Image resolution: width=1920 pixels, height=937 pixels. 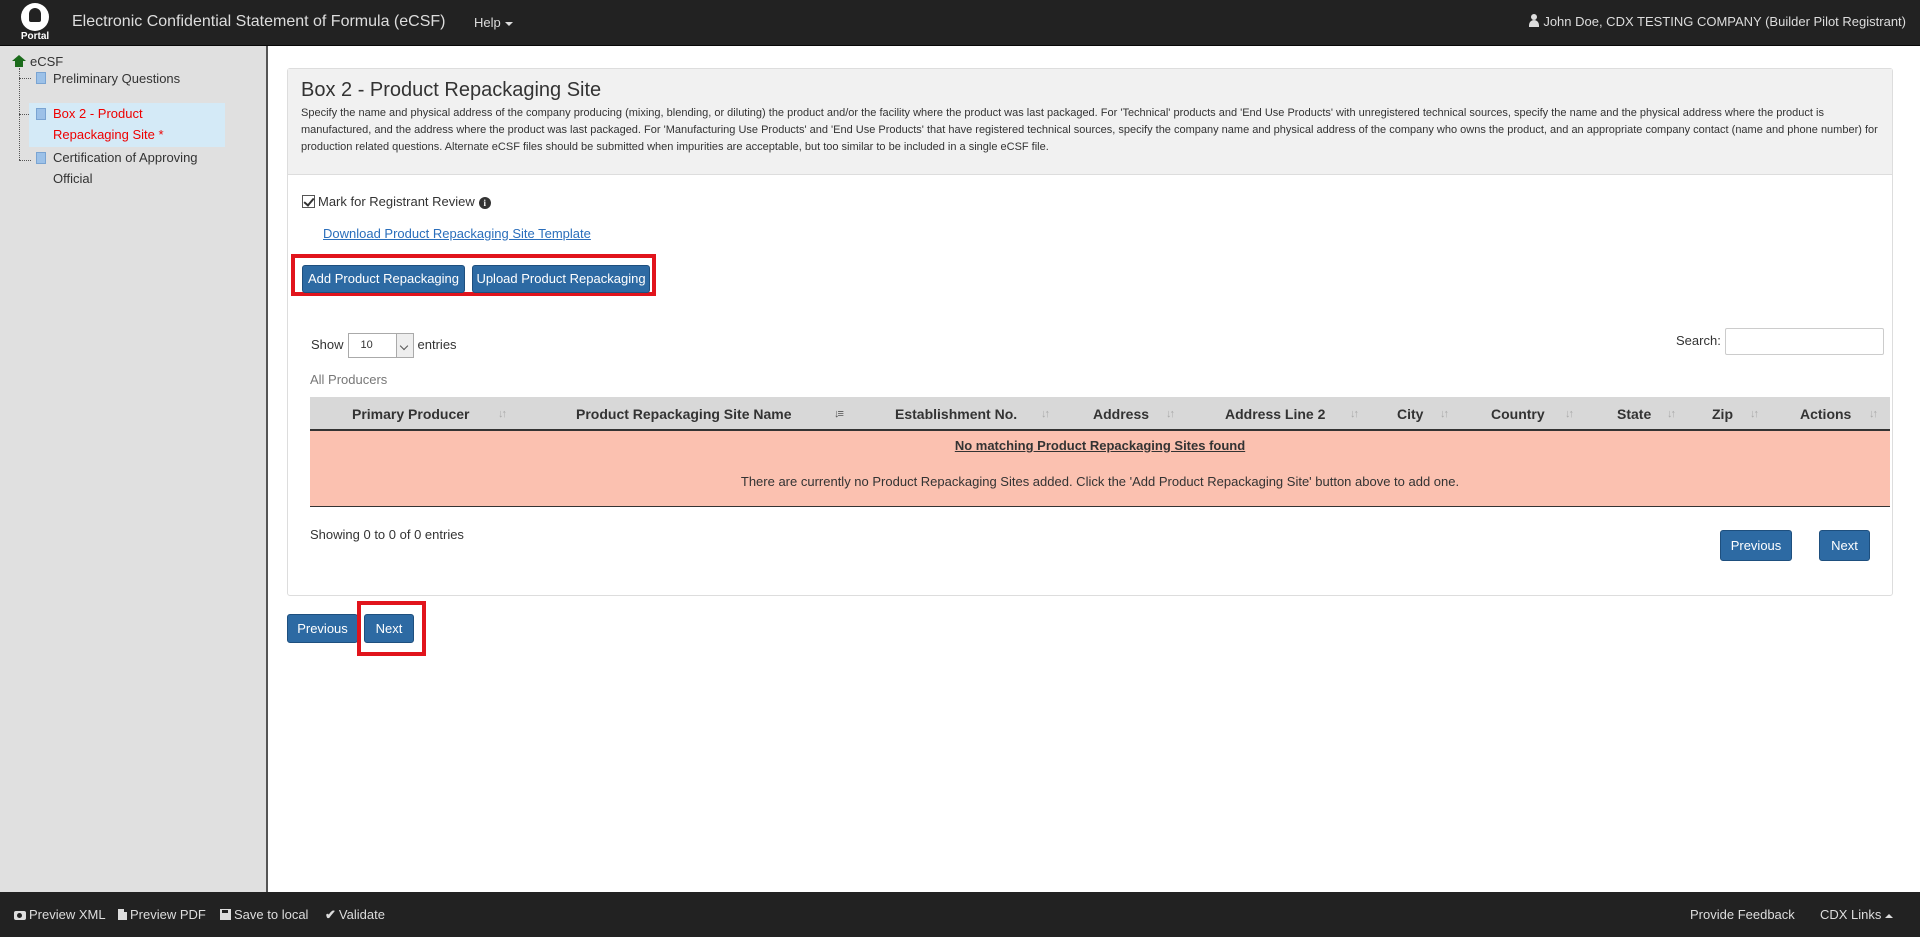 What do you see at coordinates (35, 17) in the screenshot?
I see `epa-logo-icon` at bounding box center [35, 17].